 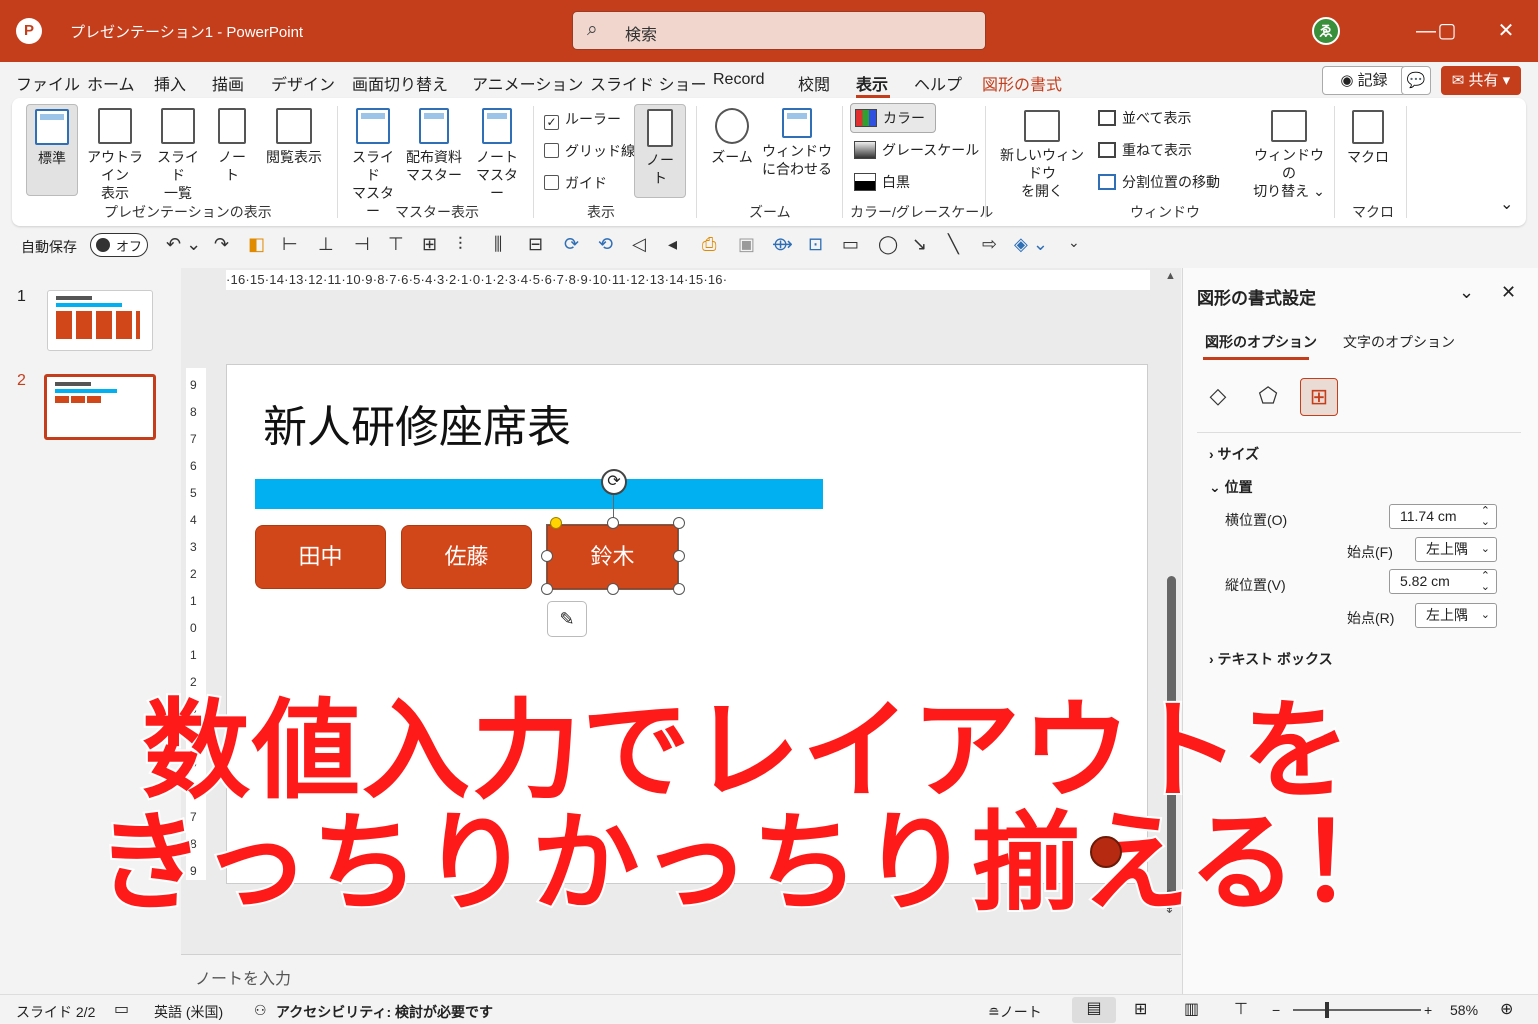 What do you see at coordinates (396, 244) in the screenshot?
I see `align-top-icon: ⊤` at bounding box center [396, 244].